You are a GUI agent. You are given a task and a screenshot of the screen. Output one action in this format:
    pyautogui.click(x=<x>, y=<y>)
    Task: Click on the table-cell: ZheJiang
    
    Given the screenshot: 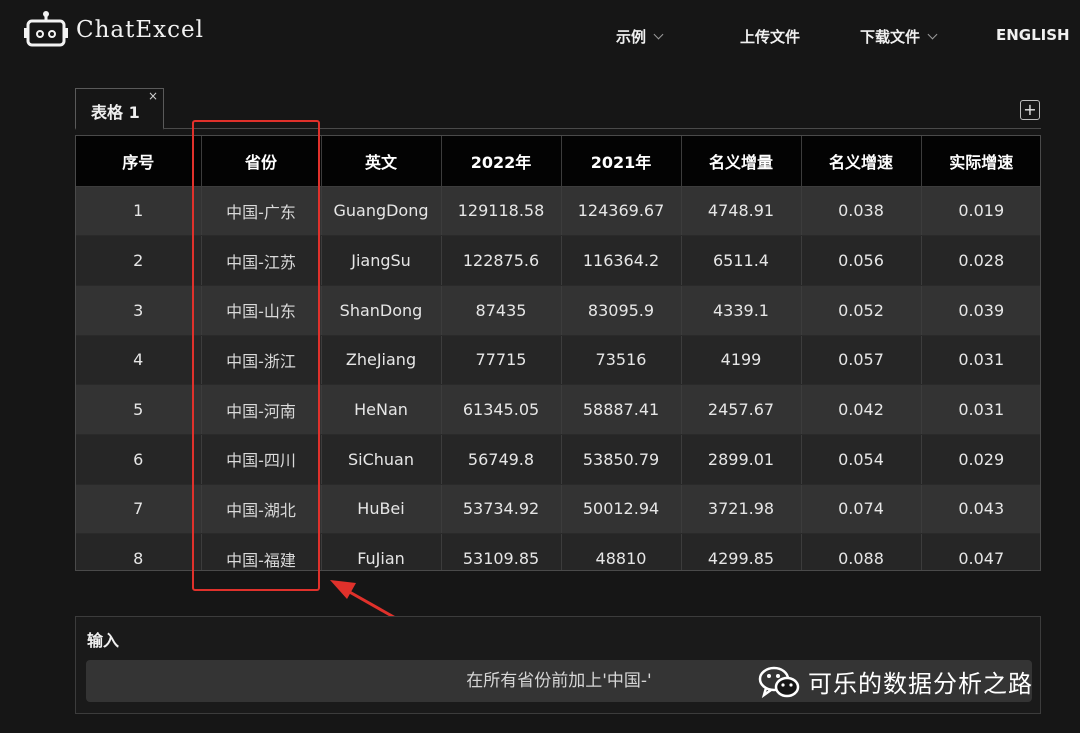 What is the action you would take?
    pyautogui.click(x=381, y=360)
    